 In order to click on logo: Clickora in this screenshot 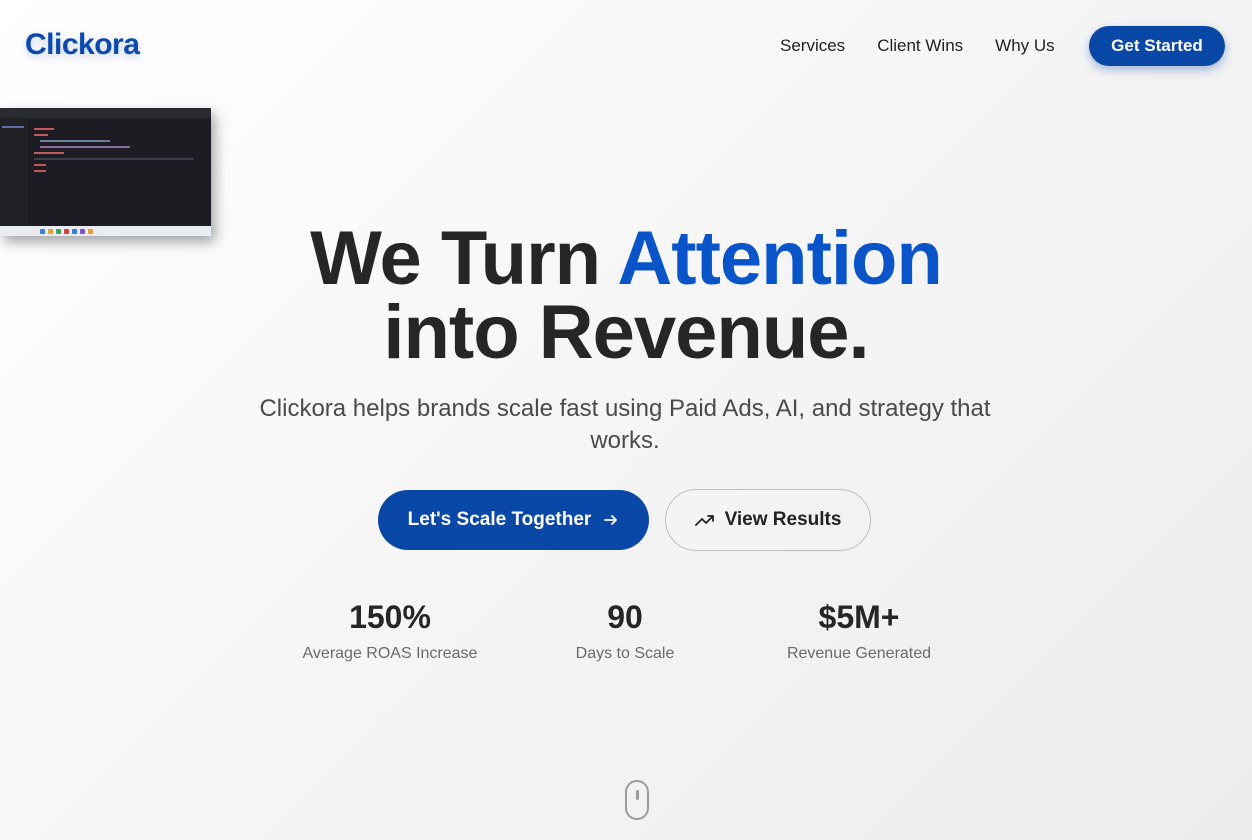, I will do `click(82, 45)`.